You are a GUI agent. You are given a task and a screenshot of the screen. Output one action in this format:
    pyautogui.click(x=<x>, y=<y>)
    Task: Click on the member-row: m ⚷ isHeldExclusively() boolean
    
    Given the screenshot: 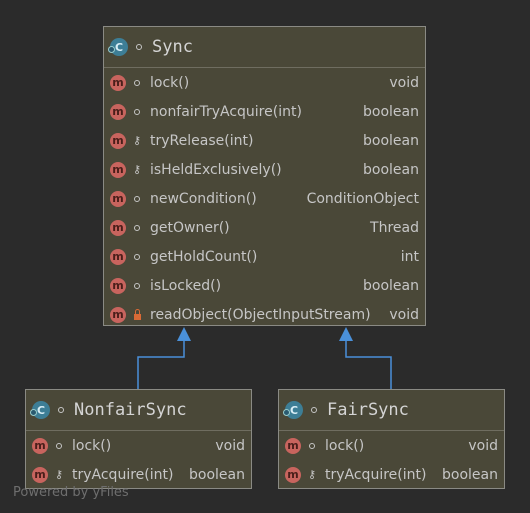 What is the action you would take?
    pyautogui.click(x=264, y=169)
    